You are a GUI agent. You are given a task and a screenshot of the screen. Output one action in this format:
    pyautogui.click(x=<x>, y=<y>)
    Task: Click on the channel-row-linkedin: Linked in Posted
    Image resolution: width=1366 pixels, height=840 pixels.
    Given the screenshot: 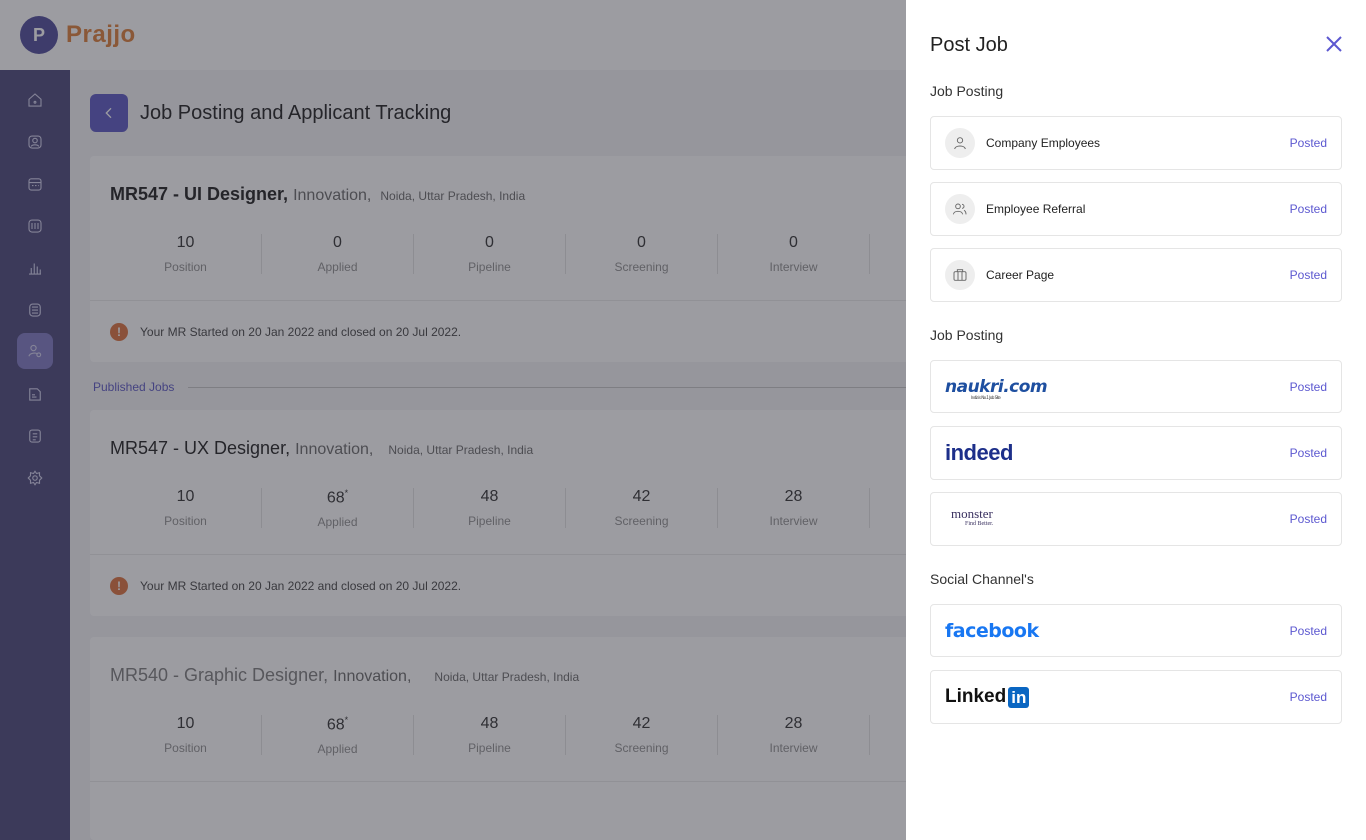 What is the action you would take?
    pyautogui.click(x=1136, y=697)
    